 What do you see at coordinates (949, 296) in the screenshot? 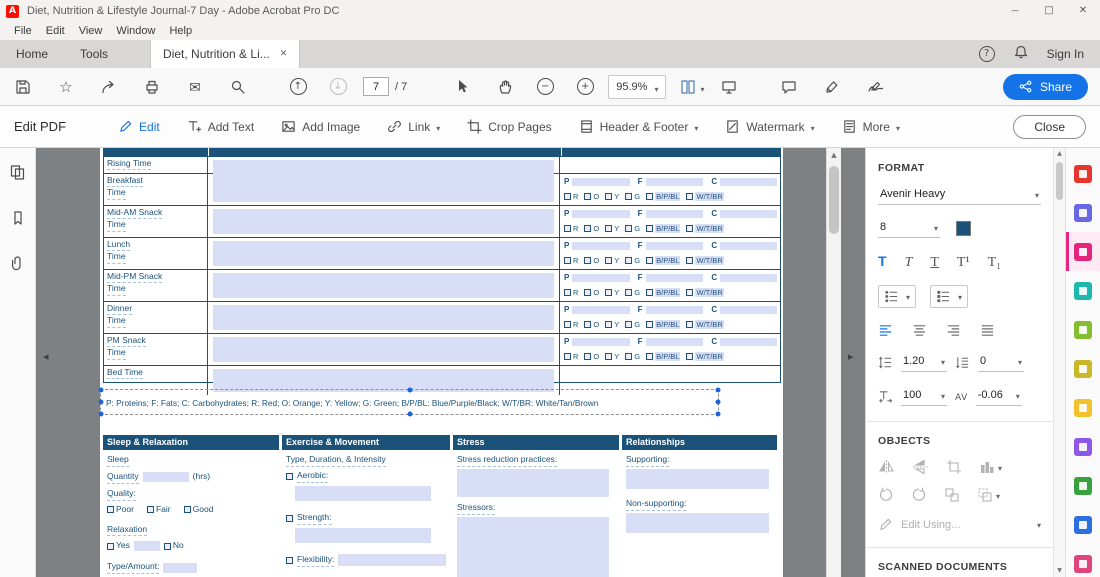
I see `numbered-list-button` at bounding box center [949, 296].